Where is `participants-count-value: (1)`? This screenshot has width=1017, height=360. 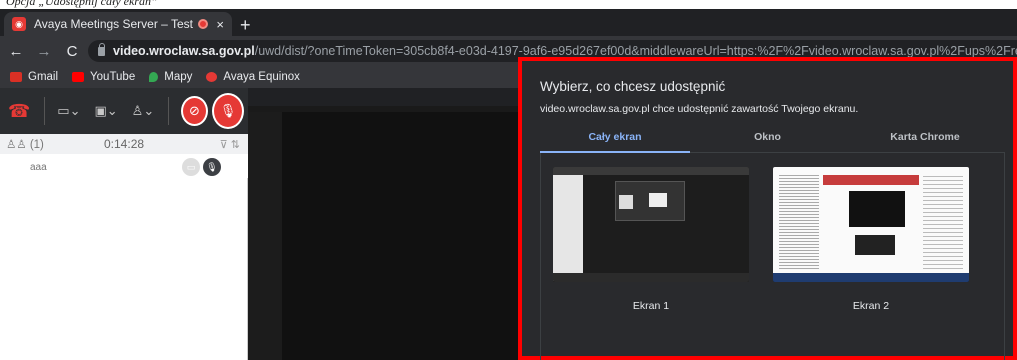
participants-count-value: (1) is located at coordinates (36, 145).